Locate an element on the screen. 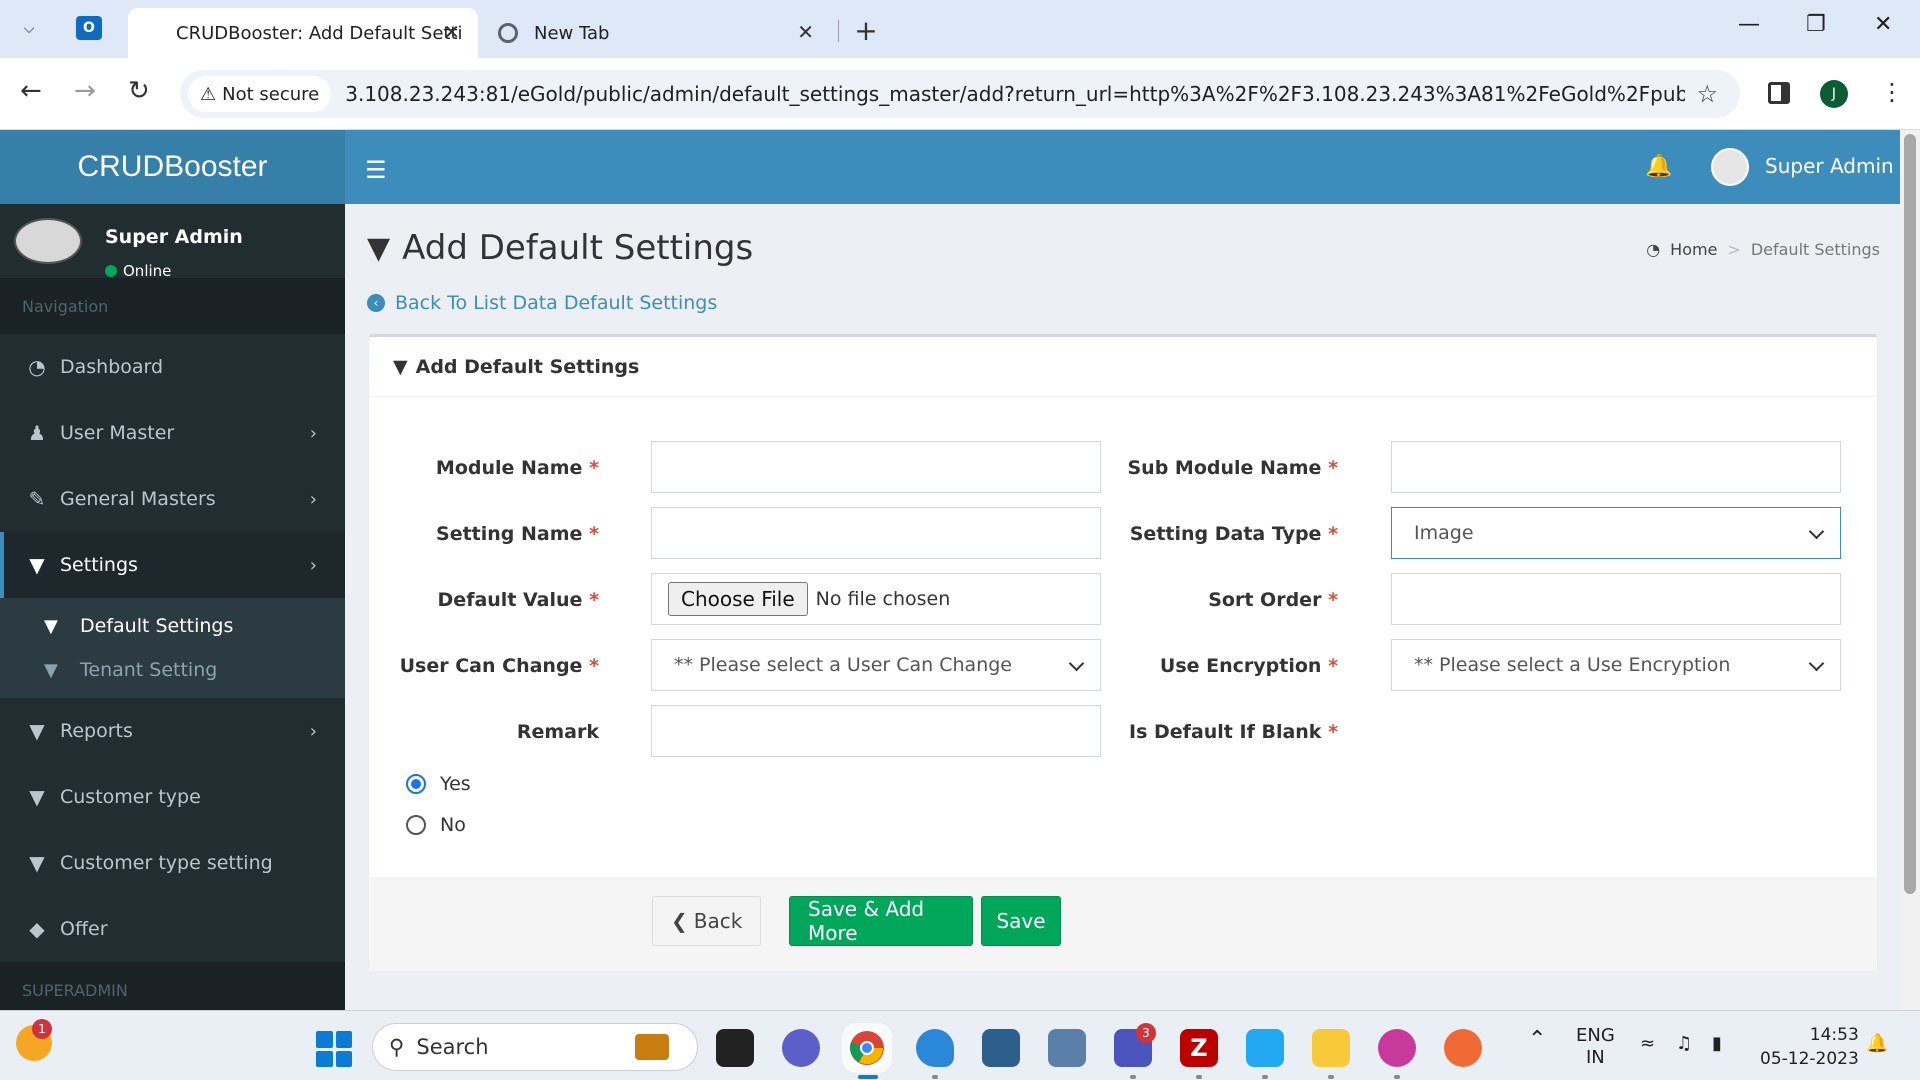 This screenshot has width=1920, height=1080. chevron-up-icon: ⌃ is located at coordinates (1537, 1040).